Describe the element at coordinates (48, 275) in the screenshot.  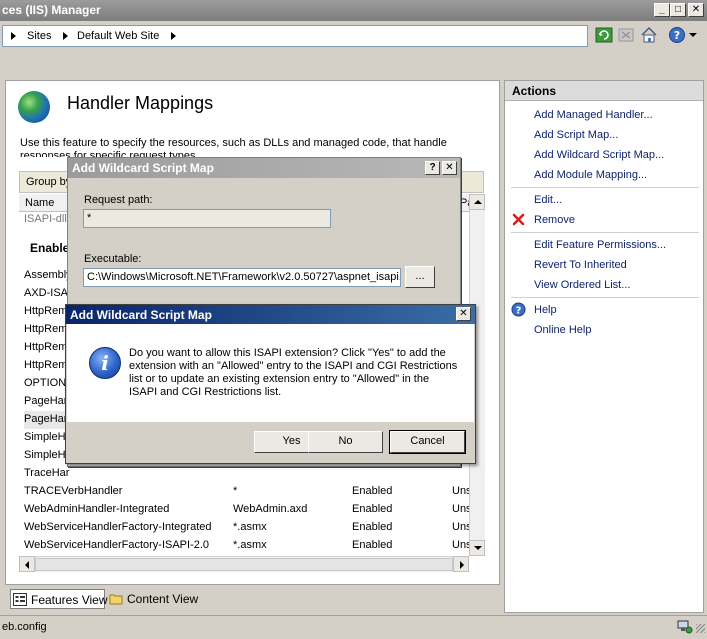
I see `row-name: Assembly` at that location.